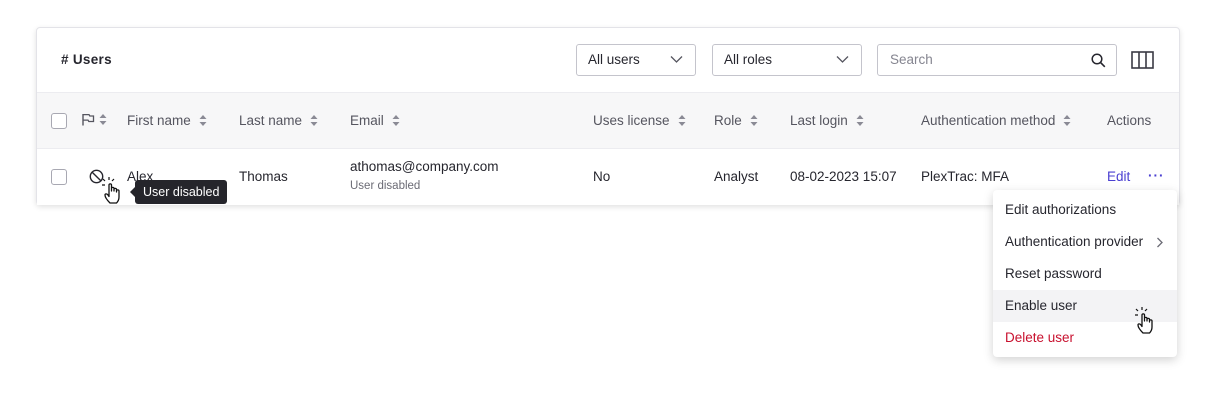 The height and width of the screenshot is (403, 1216). I want to click on search-icon, so click(1098, 60).